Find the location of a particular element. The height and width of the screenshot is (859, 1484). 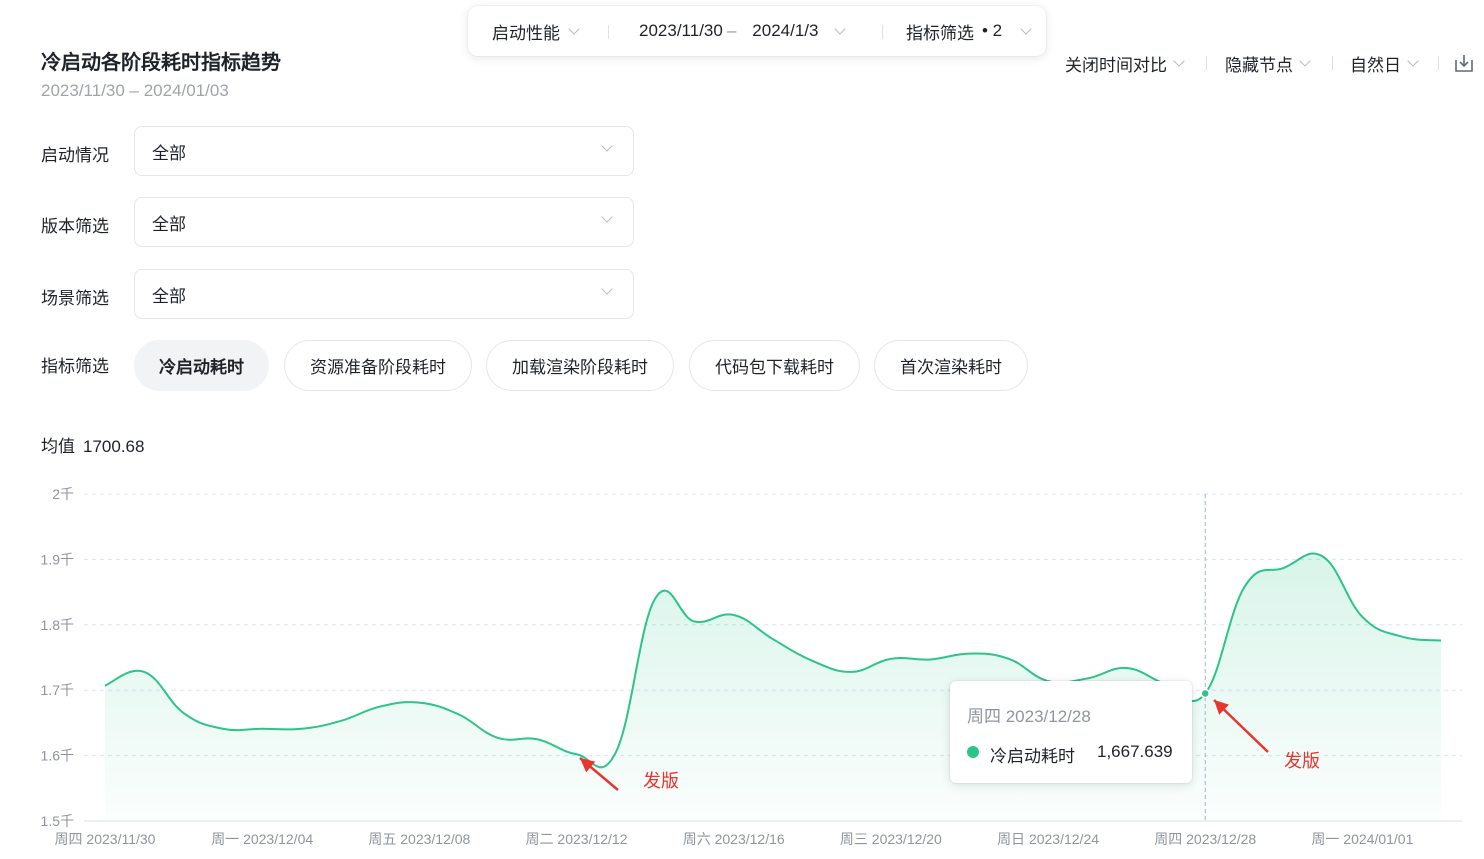

y-tick-label: 1.8千 is located at coordinates (57, 625).